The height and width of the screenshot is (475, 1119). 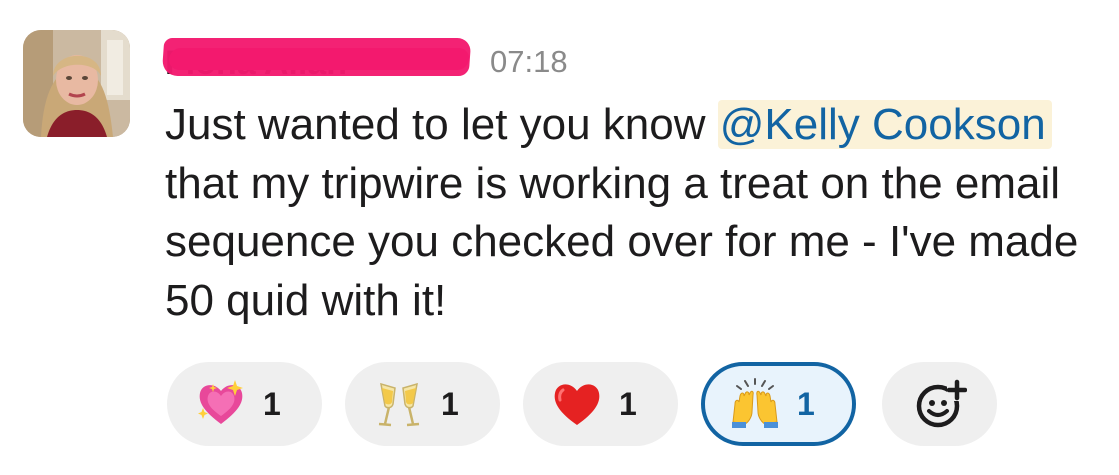 What do you see at coordinates (221, 404) in the screenshot?
I see `sparkling-heart-icon` at bounding box center [221, 404].